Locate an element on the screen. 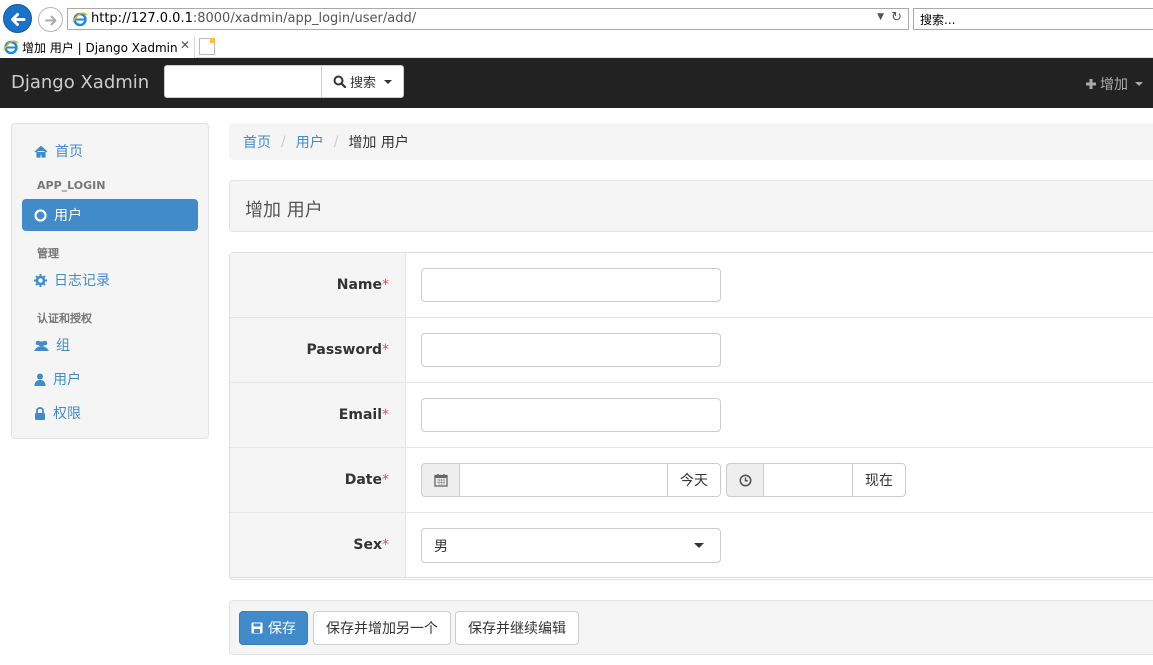 The height and width of the screenshot is (665, 1153). breadcrumb-current: 增加 用户 is located at coordinates (378, 142).